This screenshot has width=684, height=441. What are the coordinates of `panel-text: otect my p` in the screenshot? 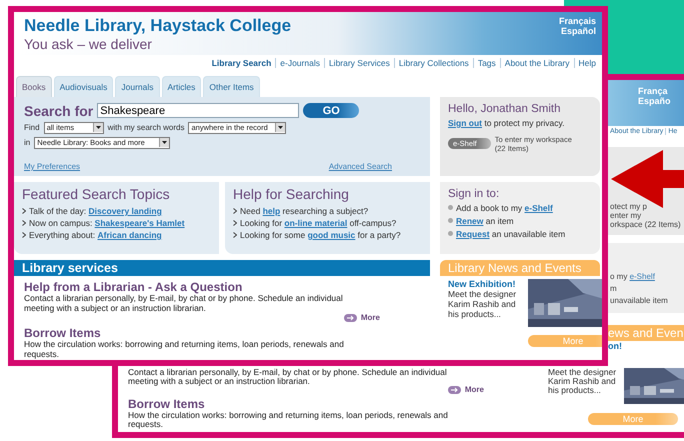 It's located at (629, 206).